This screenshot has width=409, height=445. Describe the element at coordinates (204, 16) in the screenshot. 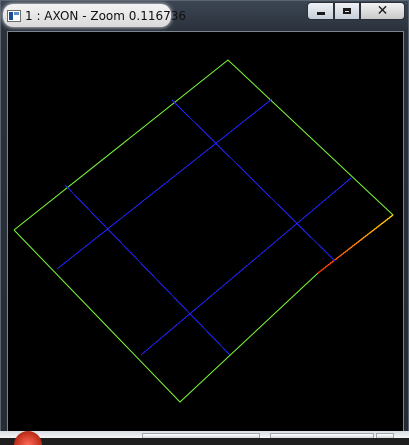

I see `title-bar: 1 : AXON - Zoom 0.116736 ✕` at that location.